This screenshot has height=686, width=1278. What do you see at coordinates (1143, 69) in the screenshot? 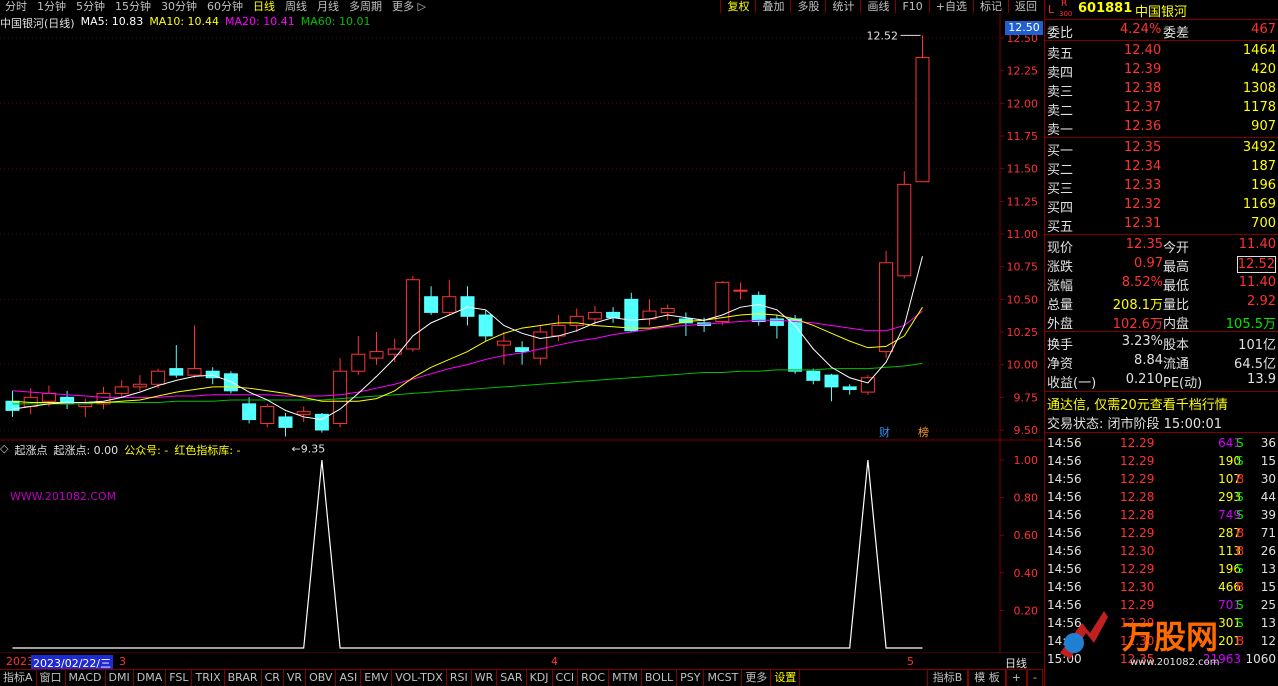
I see `sell-price-1: 12.39` at bounding box center [1143, 69].